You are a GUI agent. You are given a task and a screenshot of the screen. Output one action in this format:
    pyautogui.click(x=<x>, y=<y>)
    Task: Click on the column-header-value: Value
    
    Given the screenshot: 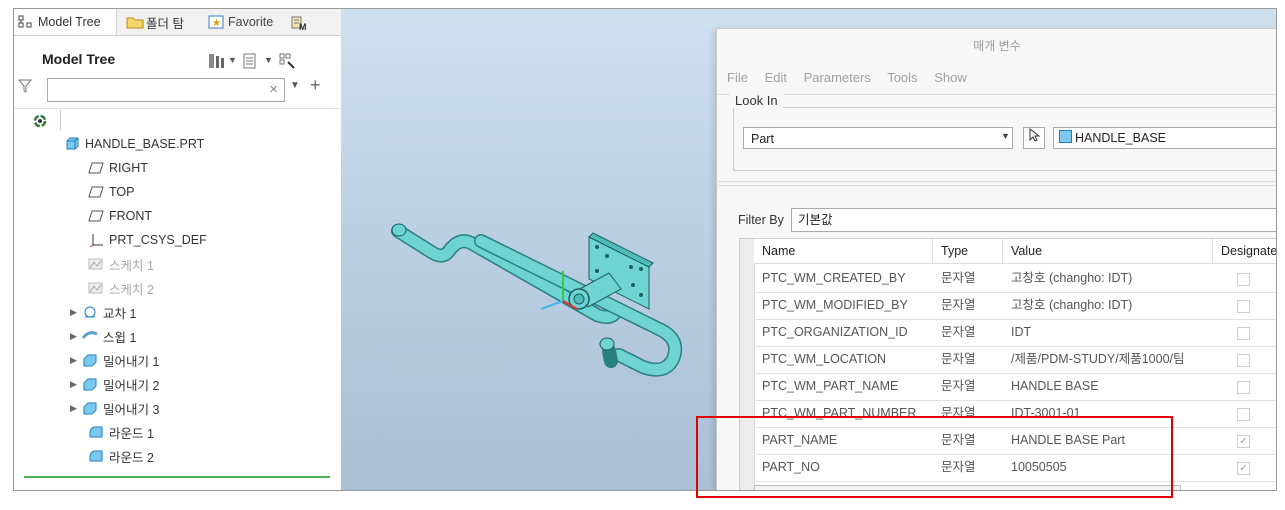 What is the action you would take?
    pyautogui.click(x=1108, y=251)
    